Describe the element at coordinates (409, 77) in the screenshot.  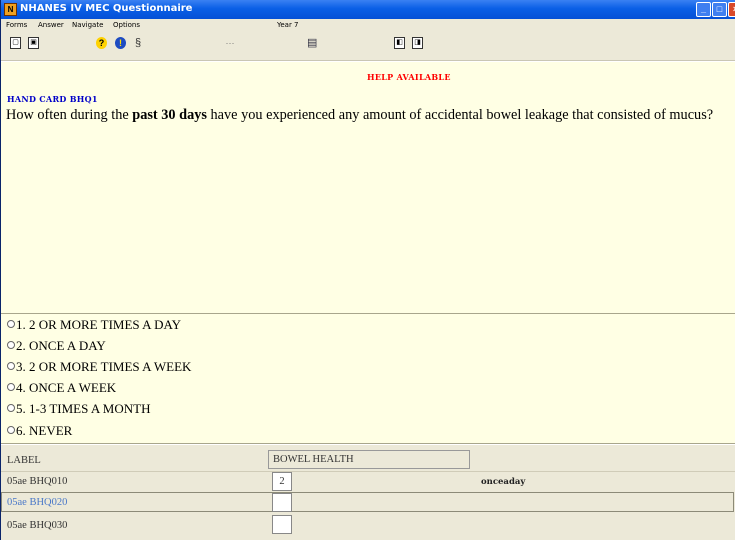
I see `help-available-link: HELP AVAILABLE` at that location.